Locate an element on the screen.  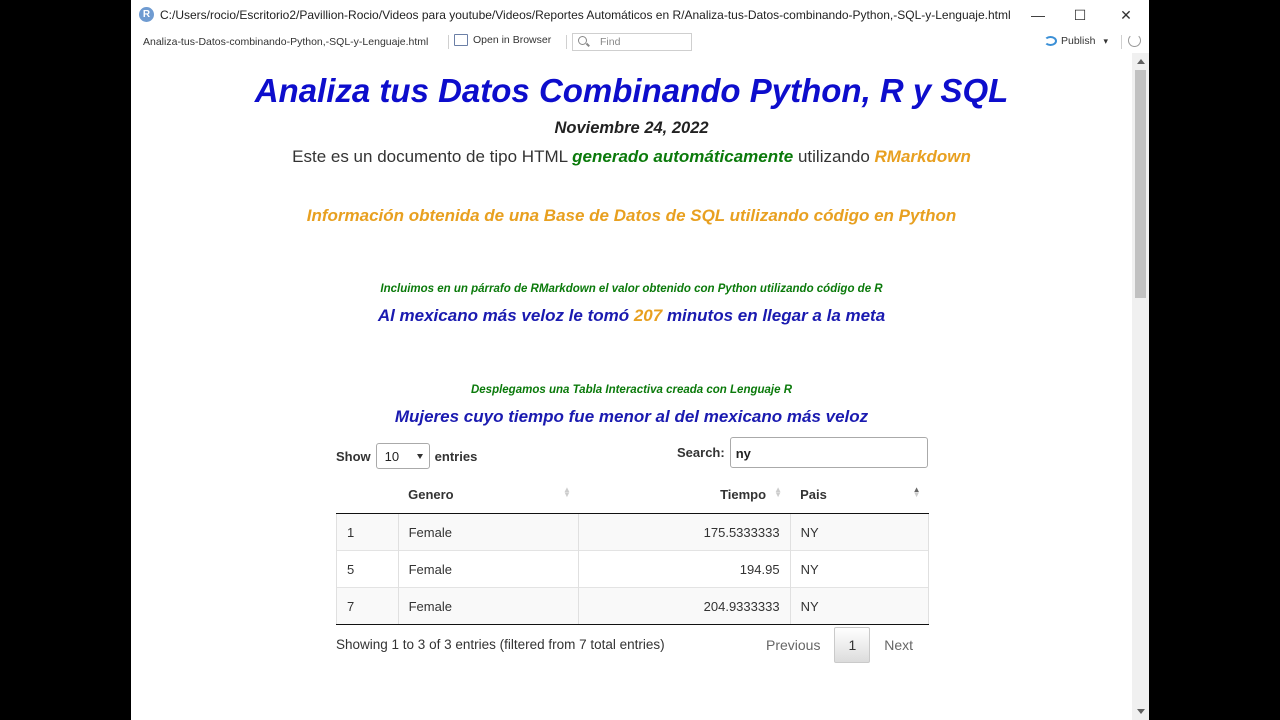
table-row: 1 Female 175.5333333 NY is located at coordinates (633, 532).